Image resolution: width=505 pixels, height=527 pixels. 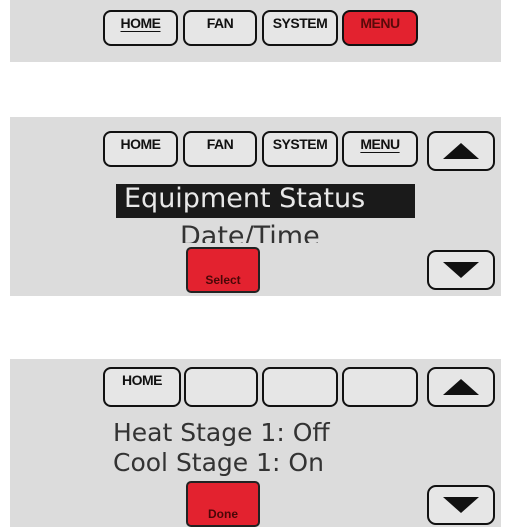 I want to click on done-button: Done, so click(x=223, y=504).